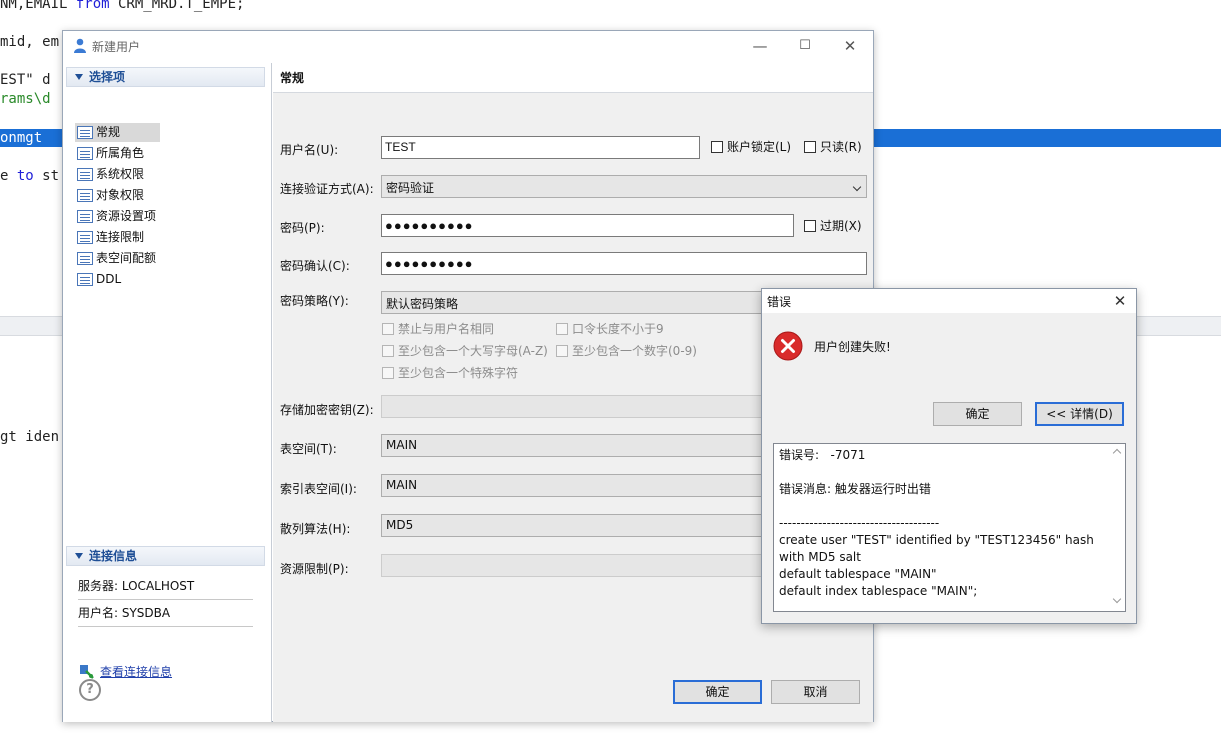  I want to click on code-line: EST" d, so click(25, 80).